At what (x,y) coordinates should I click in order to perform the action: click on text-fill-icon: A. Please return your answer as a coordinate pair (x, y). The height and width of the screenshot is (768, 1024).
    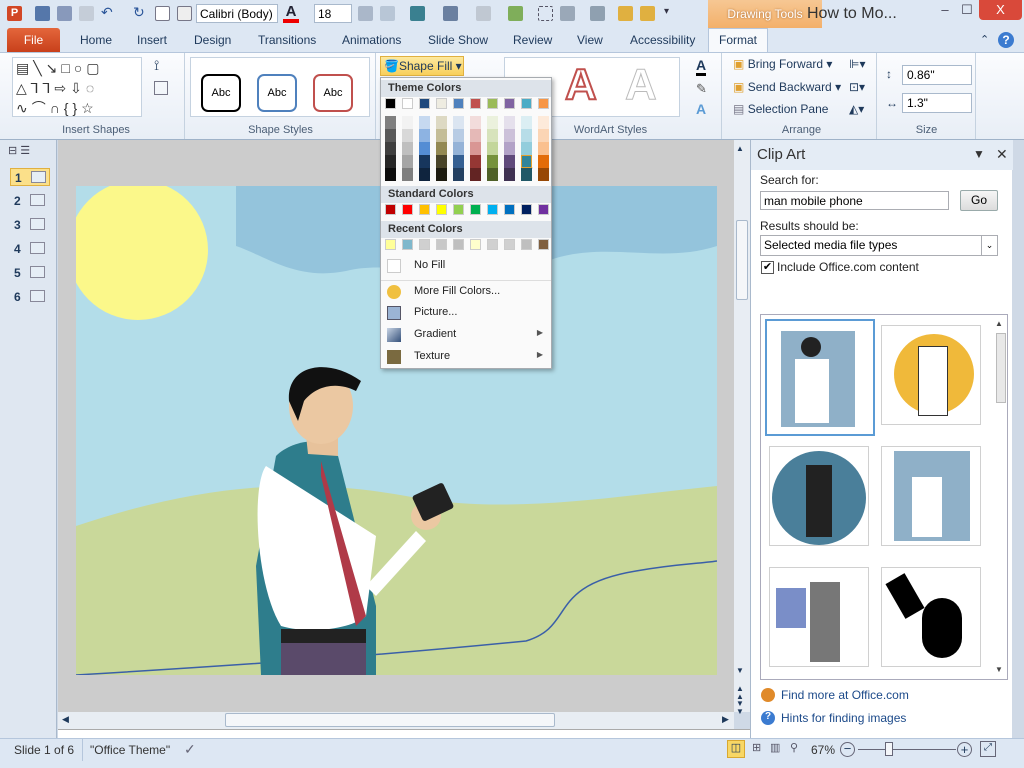
    Looking at the image, I should click on (701, 66).